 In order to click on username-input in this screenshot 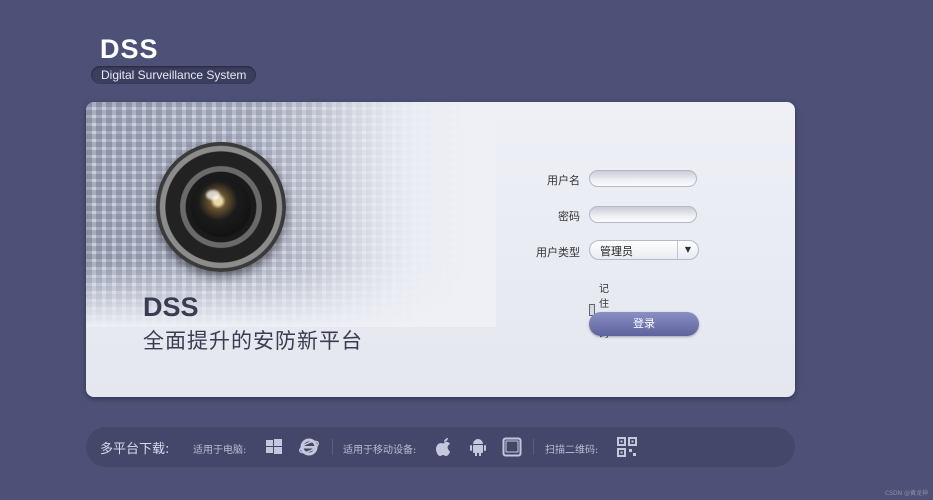, I will do `click(643, 183)`.